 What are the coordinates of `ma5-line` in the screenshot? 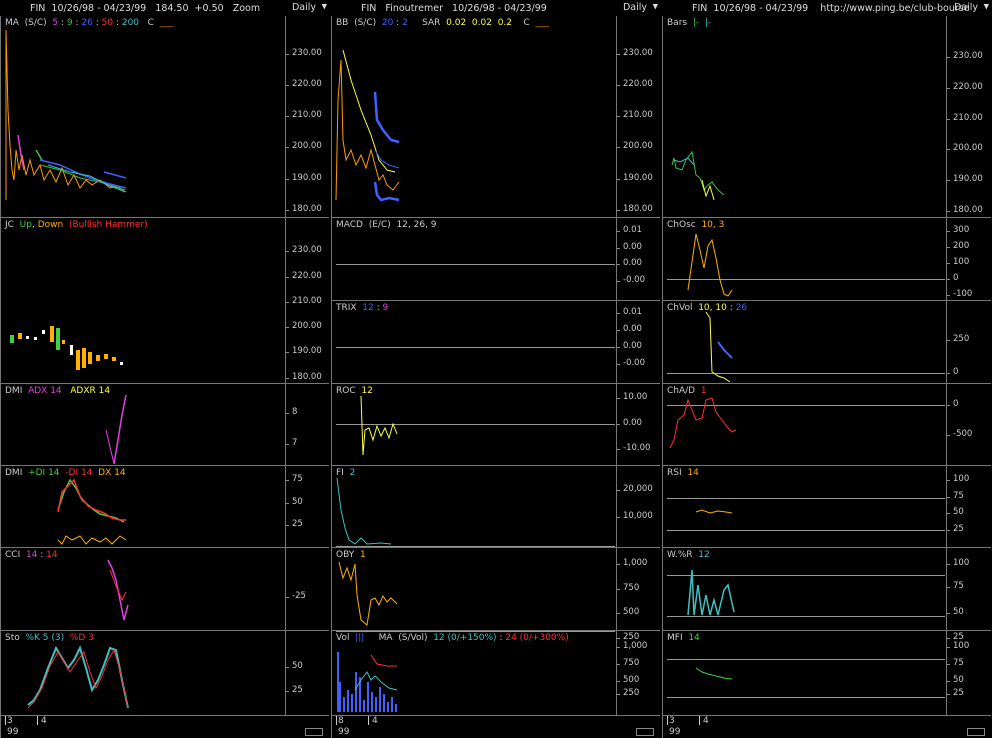 It's located at (21, 152).